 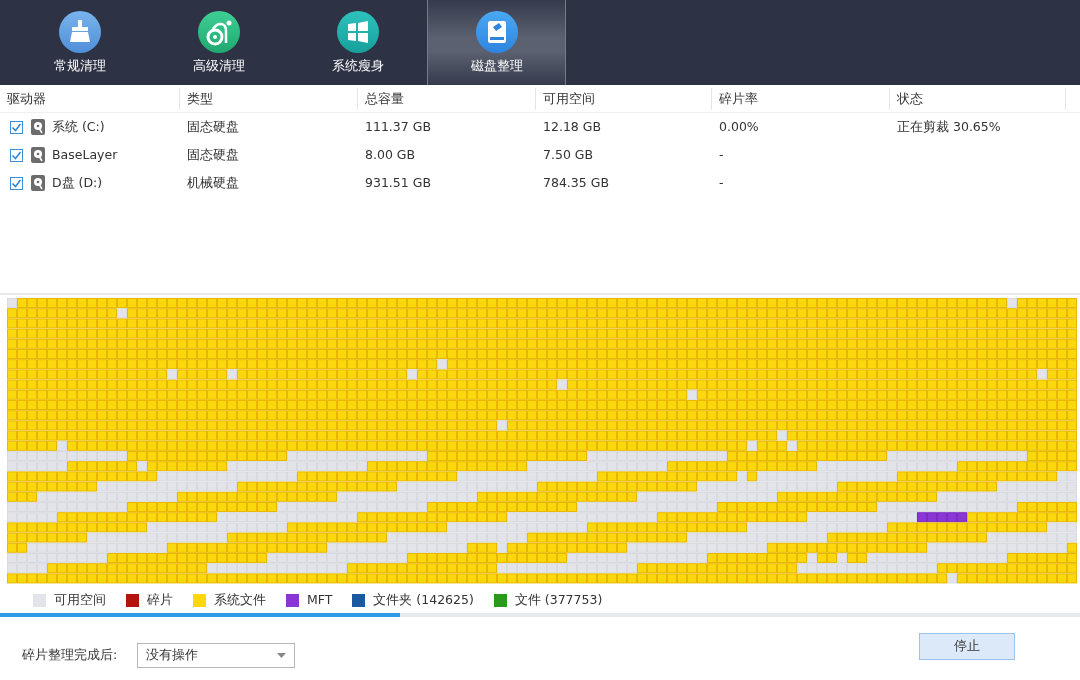 What do you see at coordinates (398, 182) in the screenshot?
I see `table-cell: 931.51 GB` at bounding box center [398, 182].